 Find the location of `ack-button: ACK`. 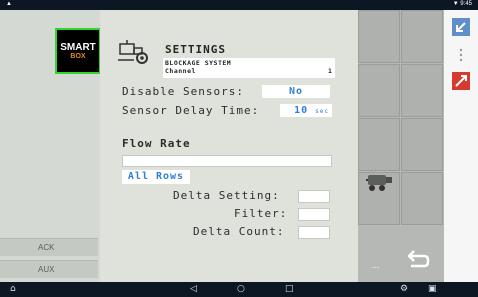

ack-button: ACK is located at coordinates (49, 247).